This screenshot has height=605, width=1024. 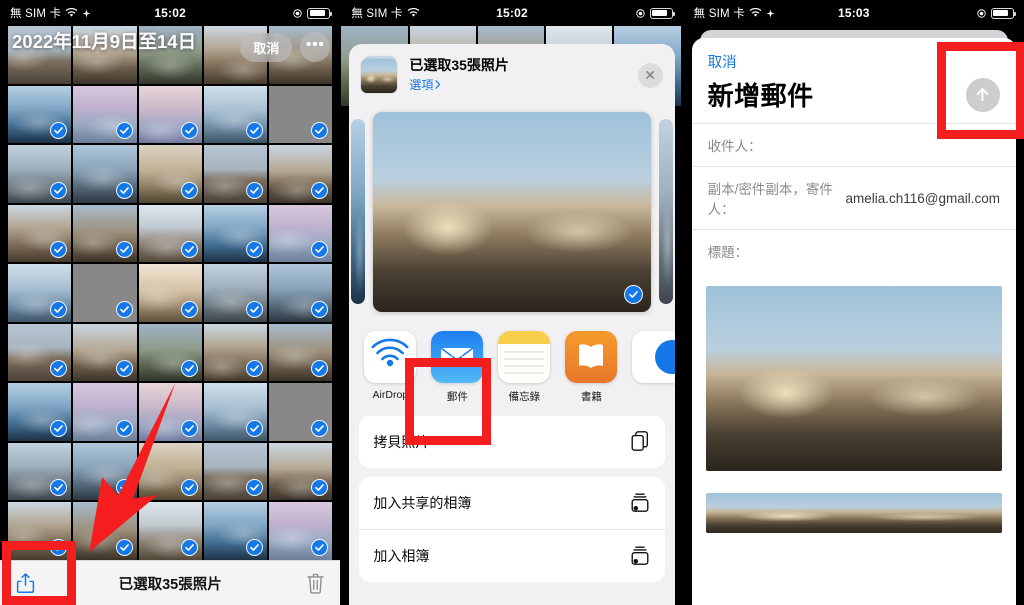 I want to click on selection-thumbnail, so click(x=380, y=75).